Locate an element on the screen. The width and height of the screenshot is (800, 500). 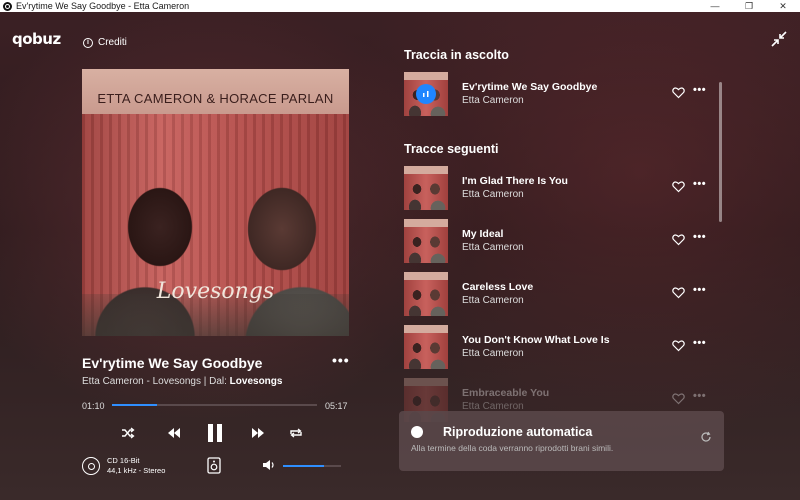
progress-fill is located at coordinates (135, 405).